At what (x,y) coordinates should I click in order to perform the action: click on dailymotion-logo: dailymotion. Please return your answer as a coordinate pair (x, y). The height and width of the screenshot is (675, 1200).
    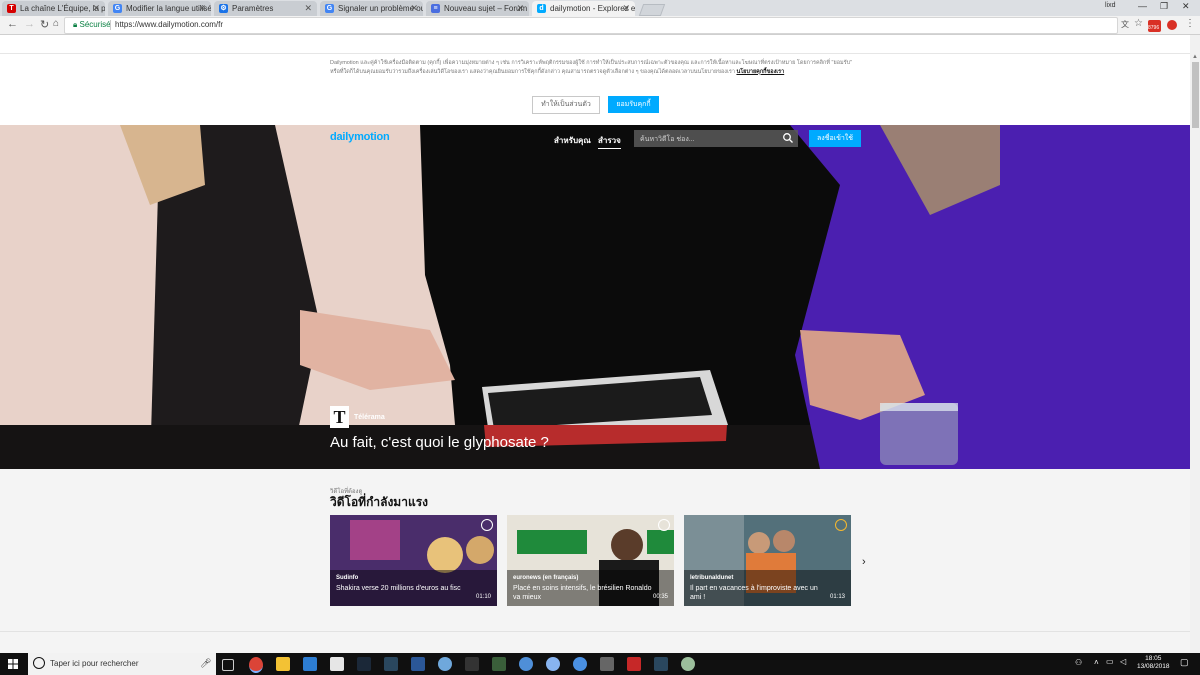
    Looking at the image, I should click on (360, 137).